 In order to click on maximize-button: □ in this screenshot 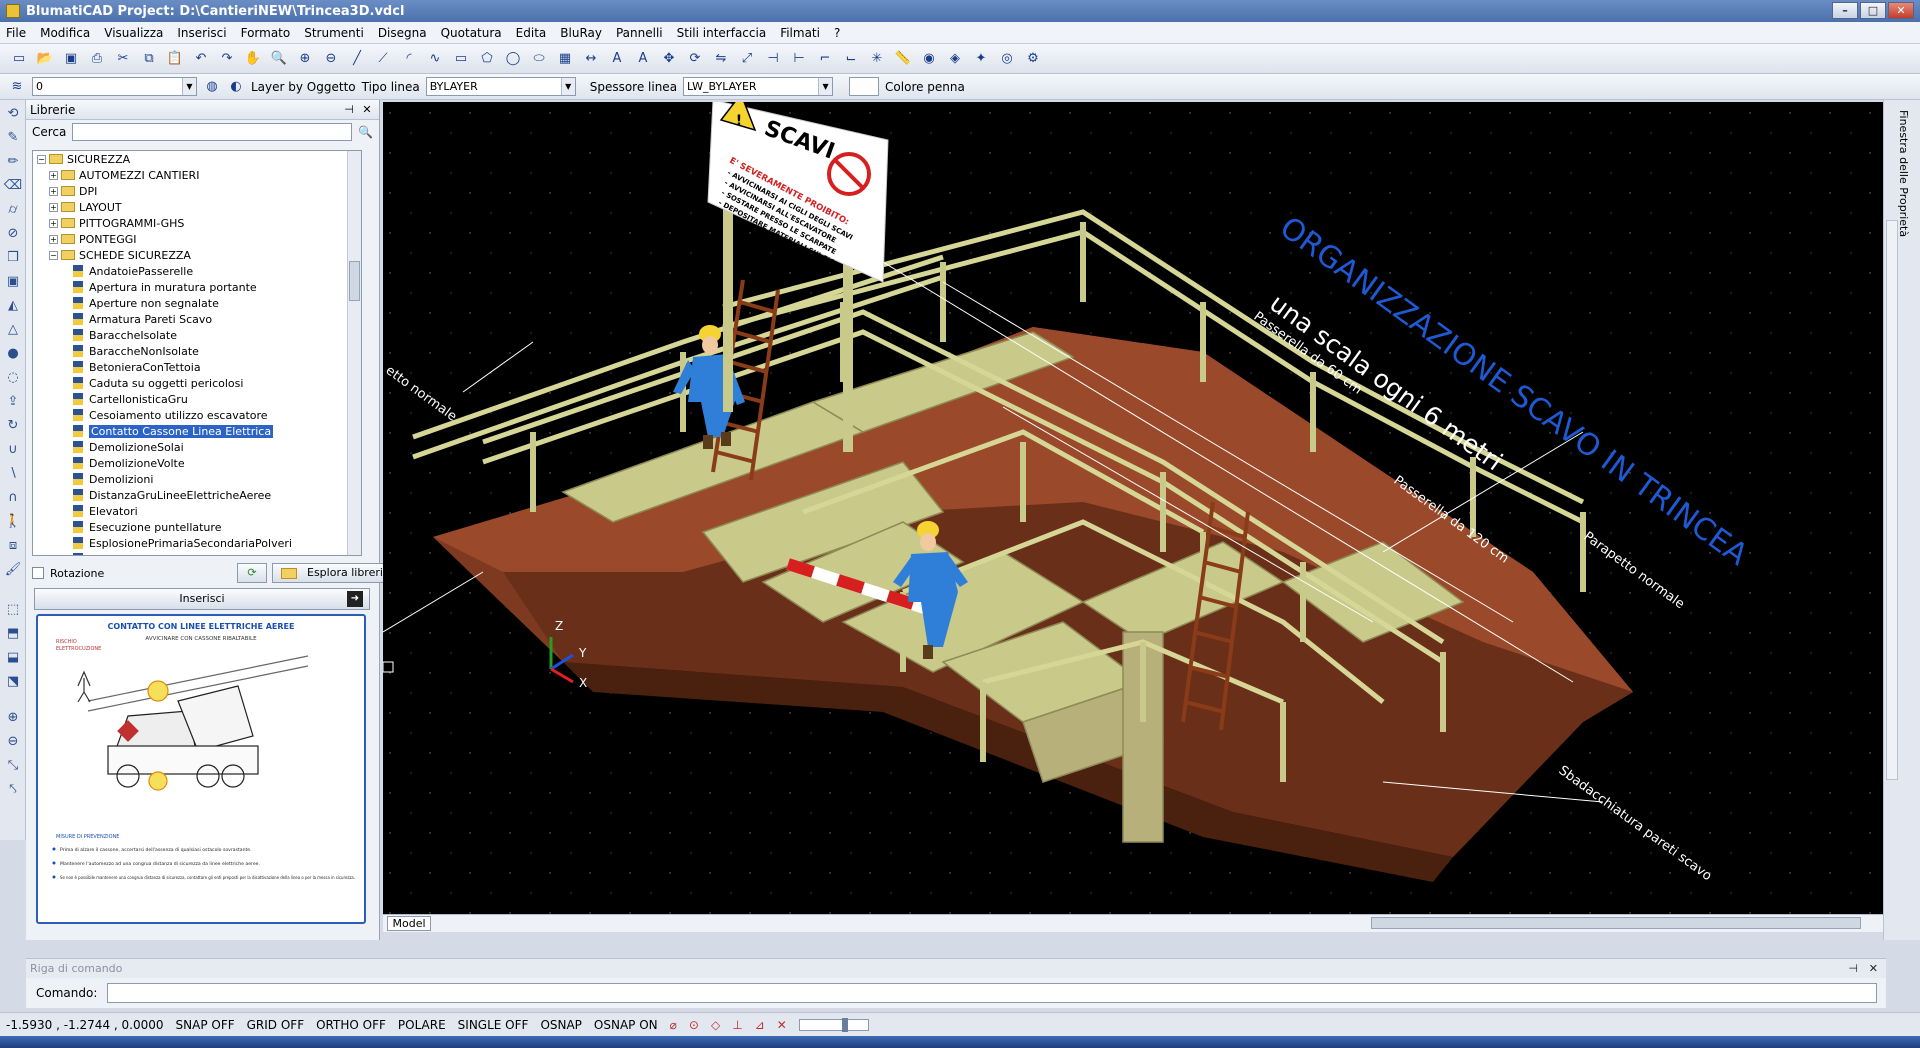, I will do `click(1873, 10)`.